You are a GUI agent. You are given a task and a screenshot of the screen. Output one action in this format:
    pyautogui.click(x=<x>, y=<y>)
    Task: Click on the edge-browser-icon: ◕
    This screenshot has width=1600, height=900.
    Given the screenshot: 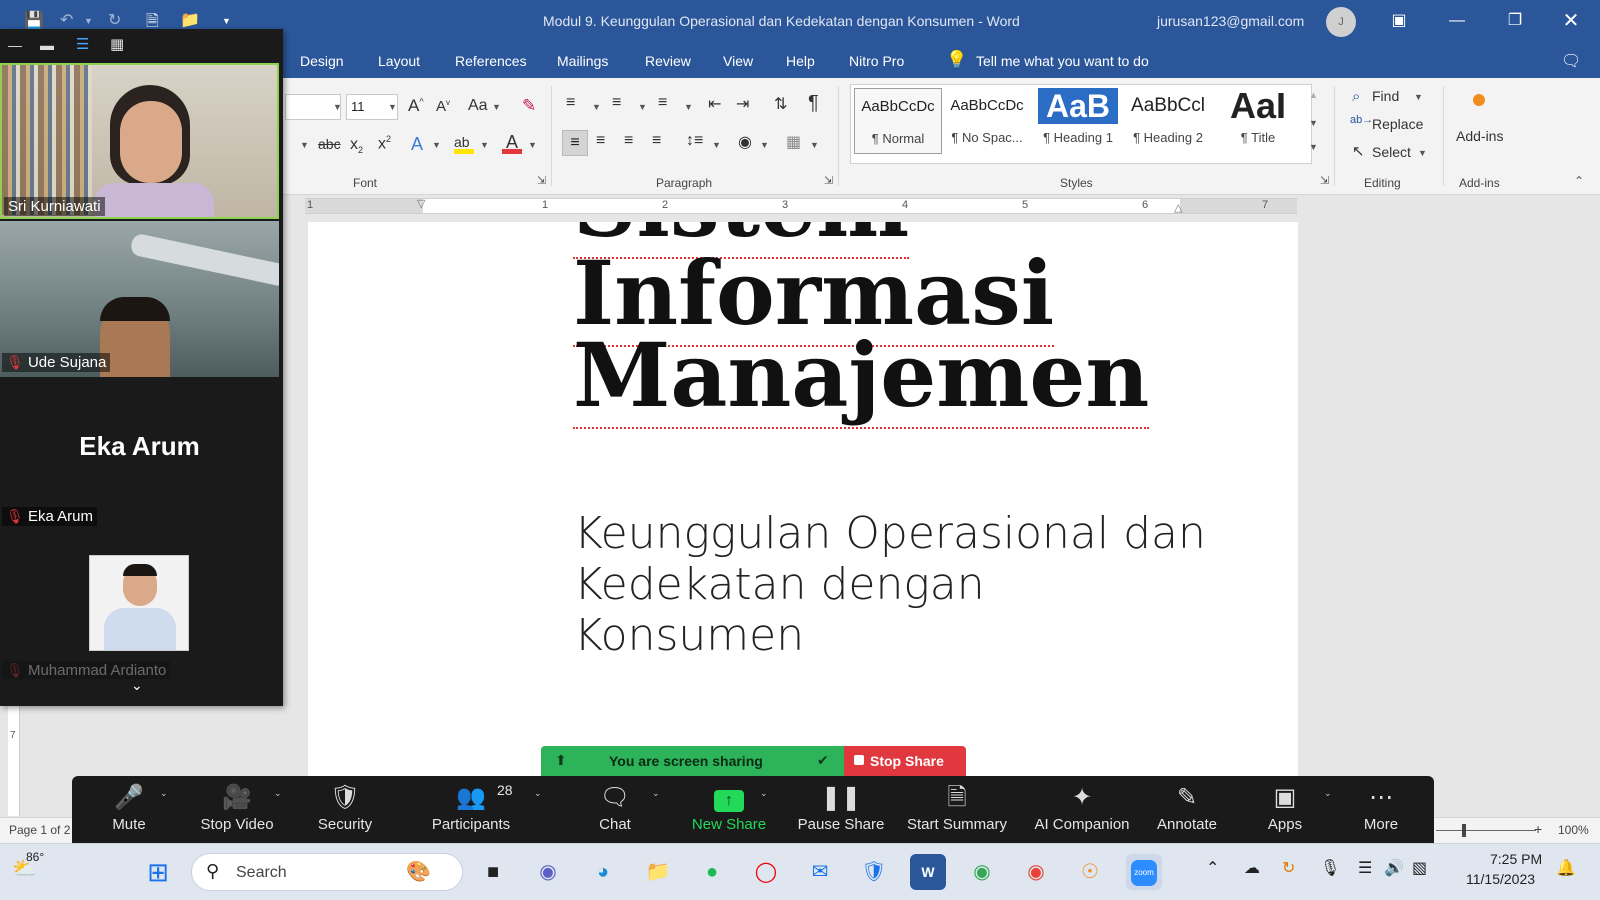 What is the action you would take?
    pyautogui.click(x=603, y=872)
    